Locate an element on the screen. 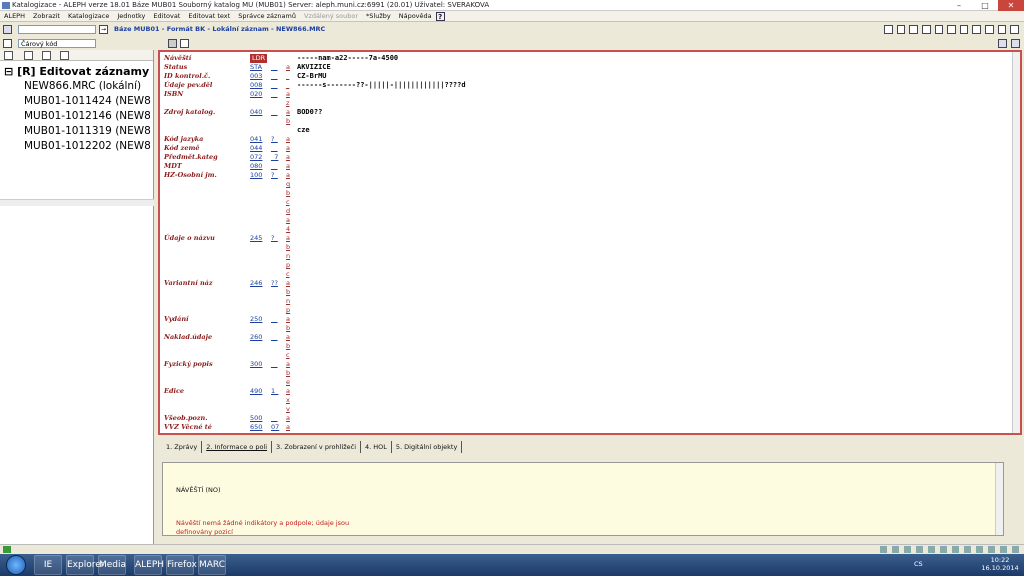 This screenshot has width=1024, height=576. taskbar-app-explorer: Explorer is located at coordinates (85, 565).